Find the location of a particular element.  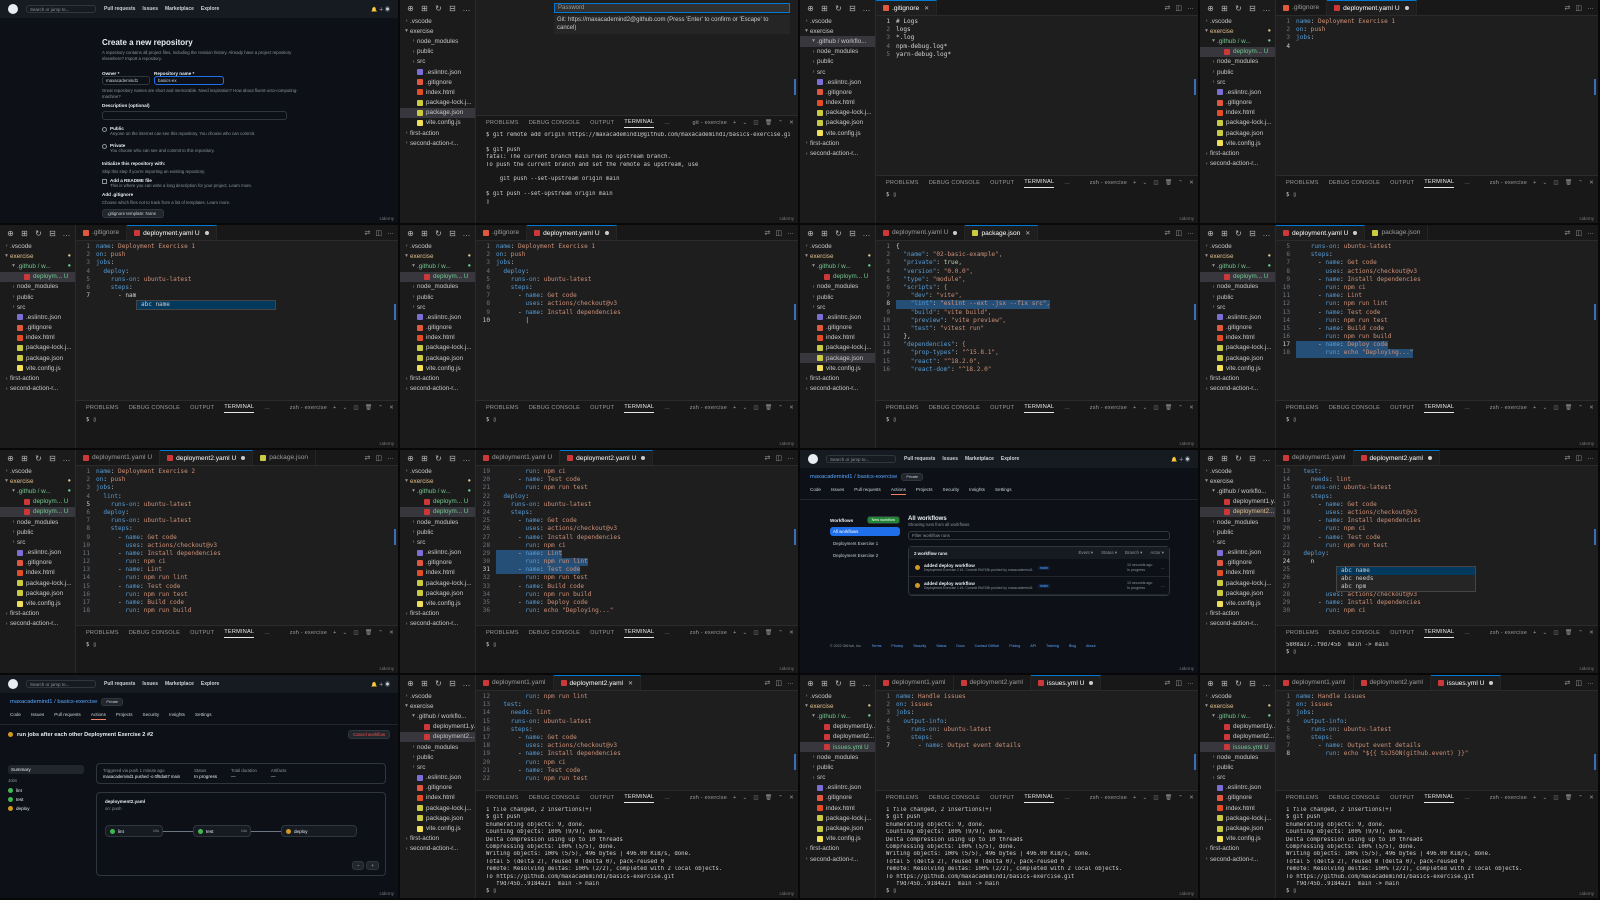

explorer-item: › src is located at coordinates (1237, 778).